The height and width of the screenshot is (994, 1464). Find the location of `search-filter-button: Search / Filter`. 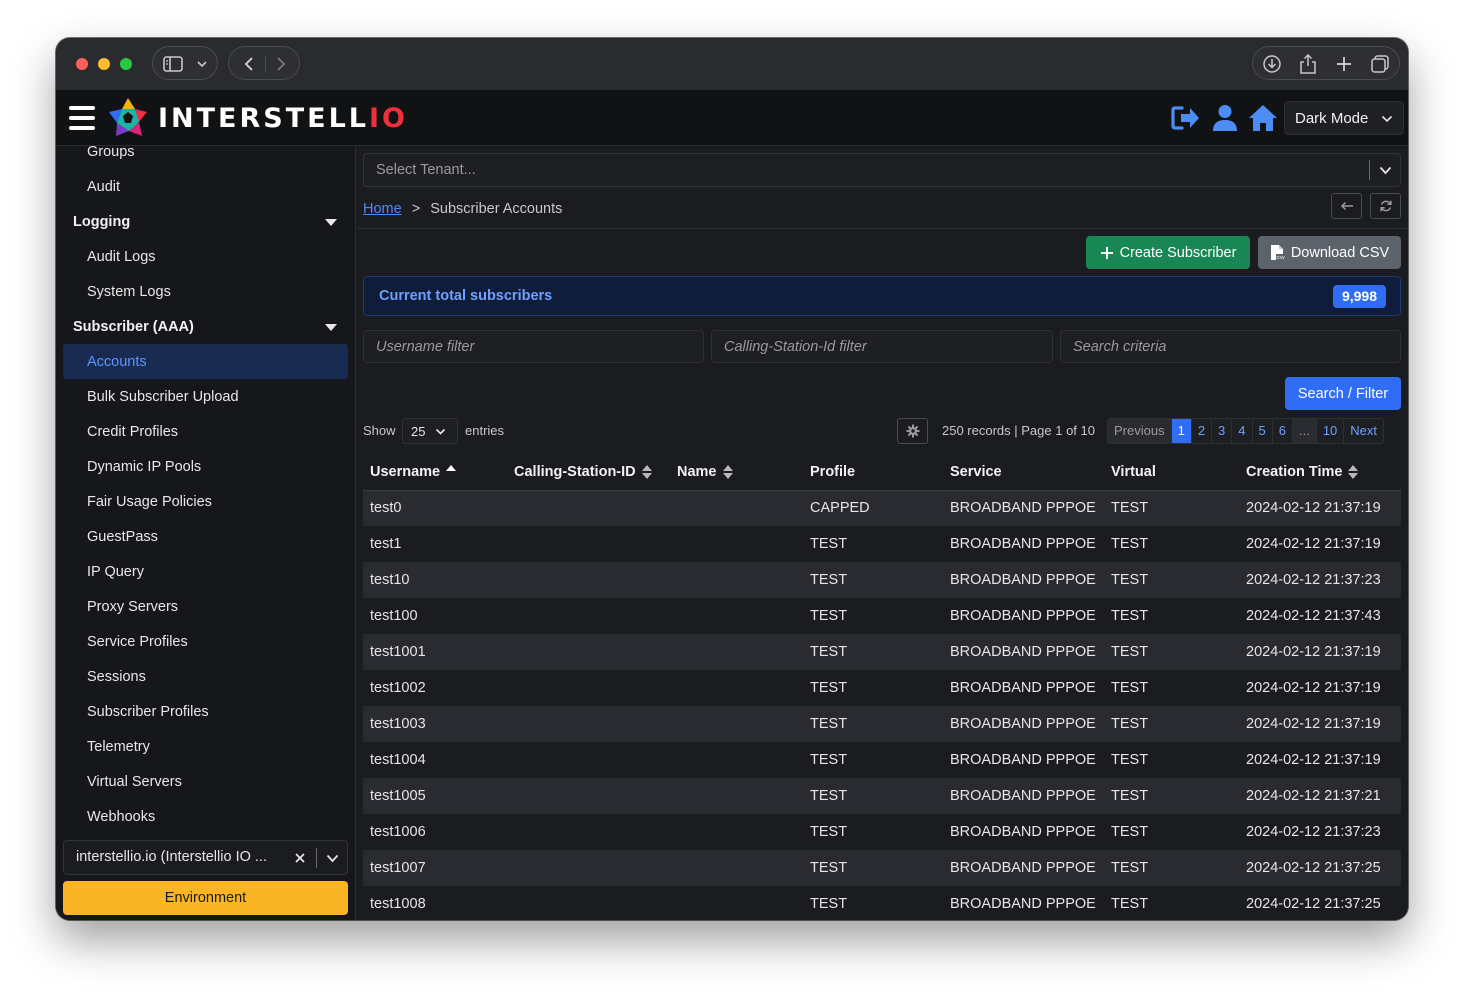

search-filter-button: Search / Filter is located at coordinates (1343, 393).